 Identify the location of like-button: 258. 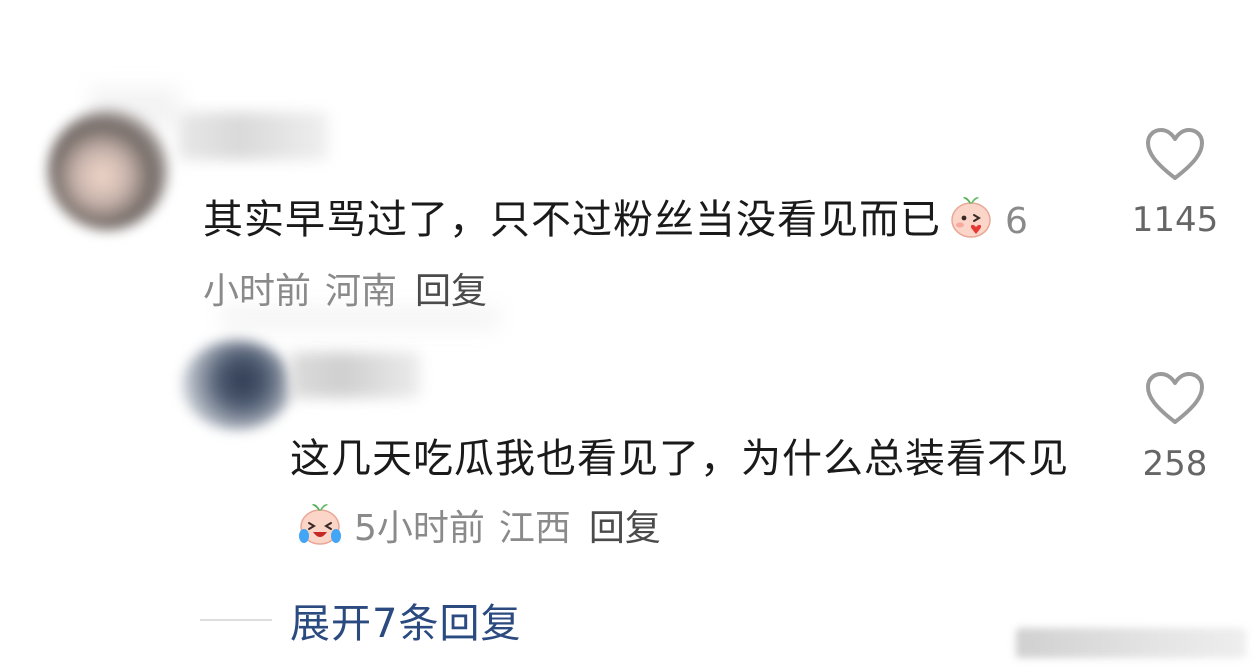
(1175, 427).